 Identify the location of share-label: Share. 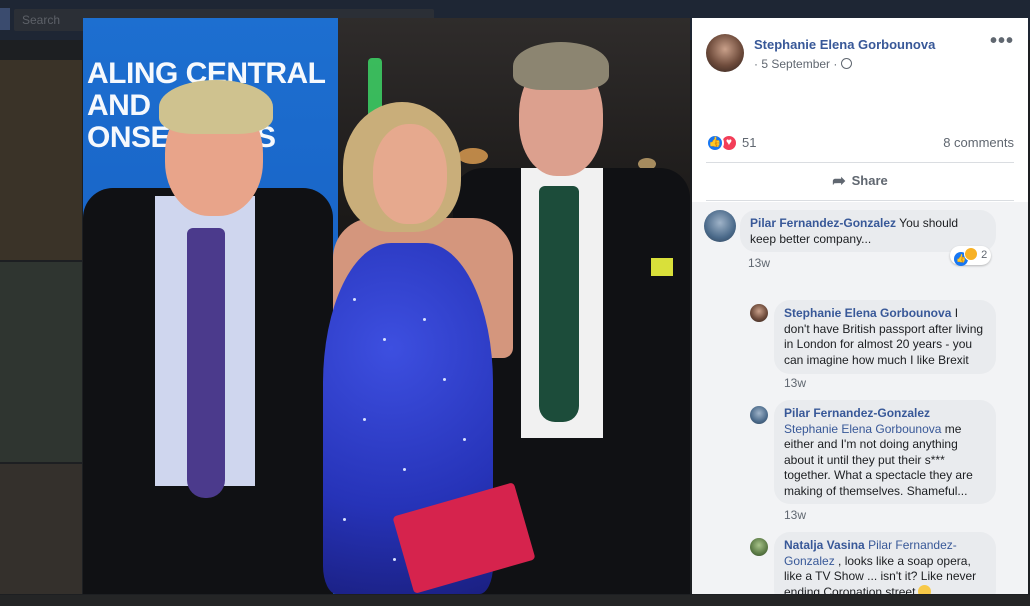
(869, 180).